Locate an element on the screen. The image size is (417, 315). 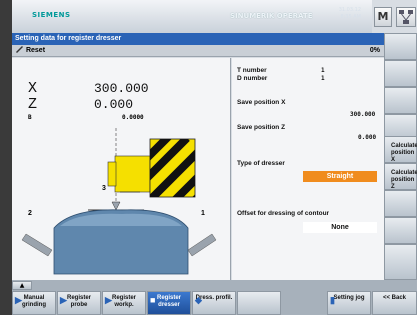
siemens-logo: SIEMENS is located at coordinates (51, 15).